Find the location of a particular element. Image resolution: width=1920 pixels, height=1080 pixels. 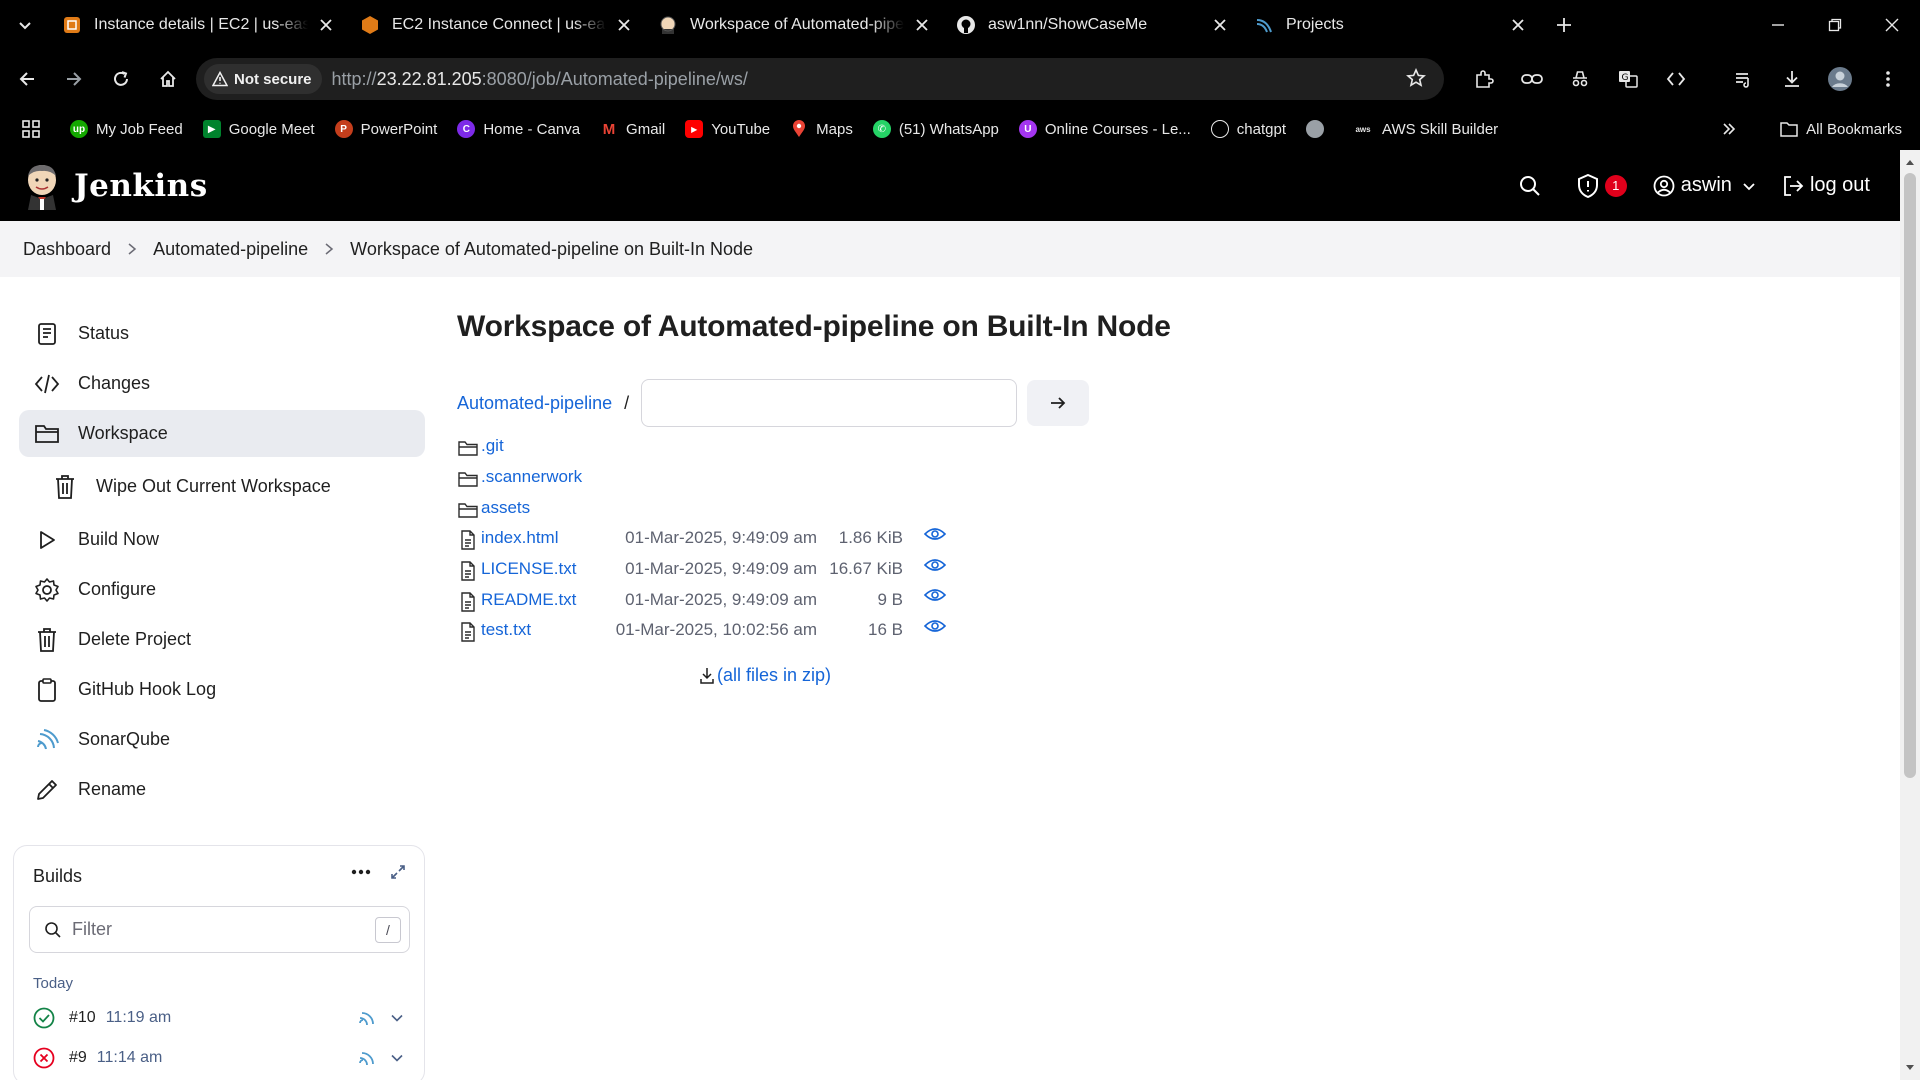

minimize-icon is located at coordinates (1777, 25).